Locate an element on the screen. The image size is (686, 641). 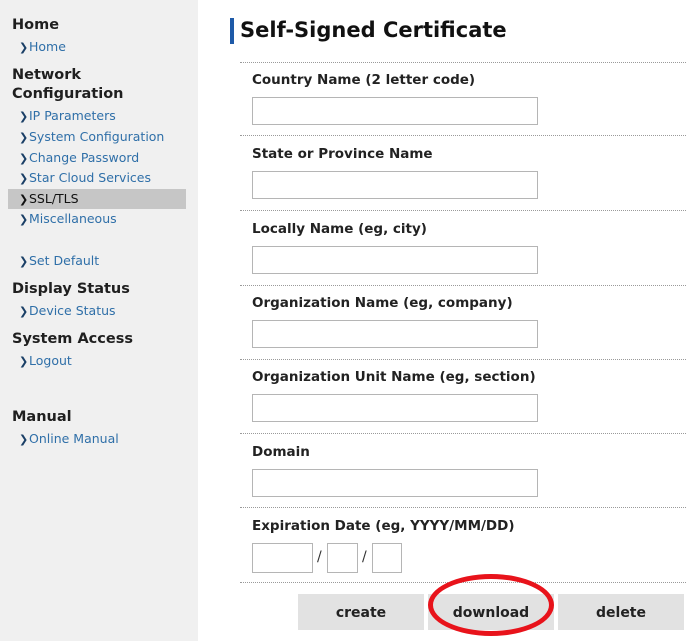
expiration-day-input is located at coordinates (387, 558).